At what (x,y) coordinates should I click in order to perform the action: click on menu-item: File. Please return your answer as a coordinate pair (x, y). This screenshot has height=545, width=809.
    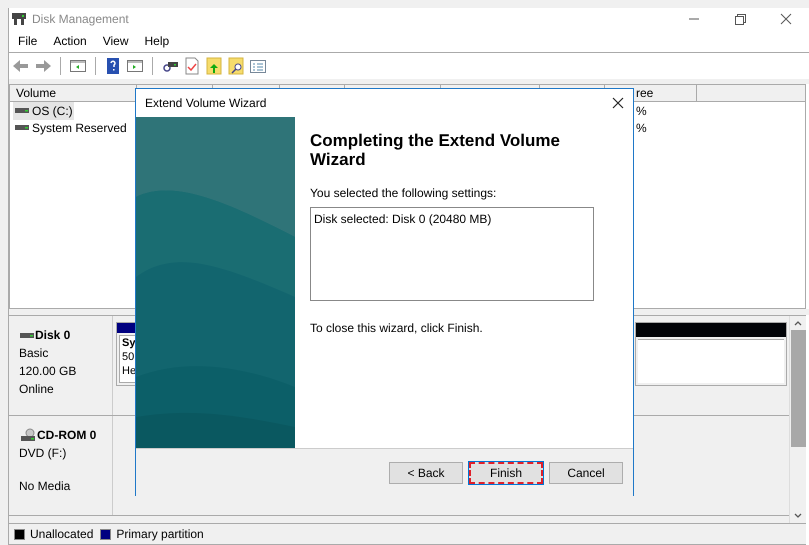
    Looking at the image, I should click on (28, 41).